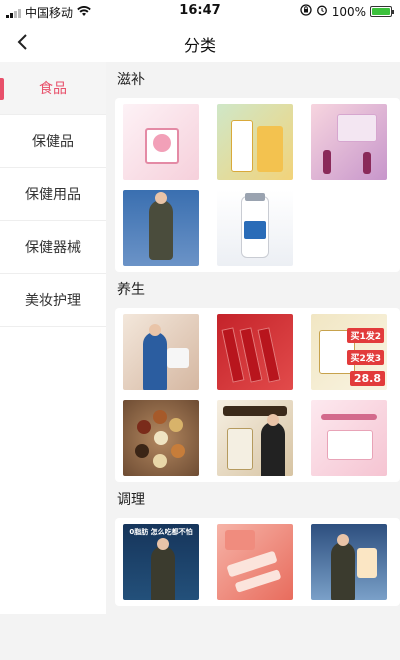 Image resolution: width=400 pixels, height=660 pixels. I want to click on price-tag: 28.8, so click(367, 378).